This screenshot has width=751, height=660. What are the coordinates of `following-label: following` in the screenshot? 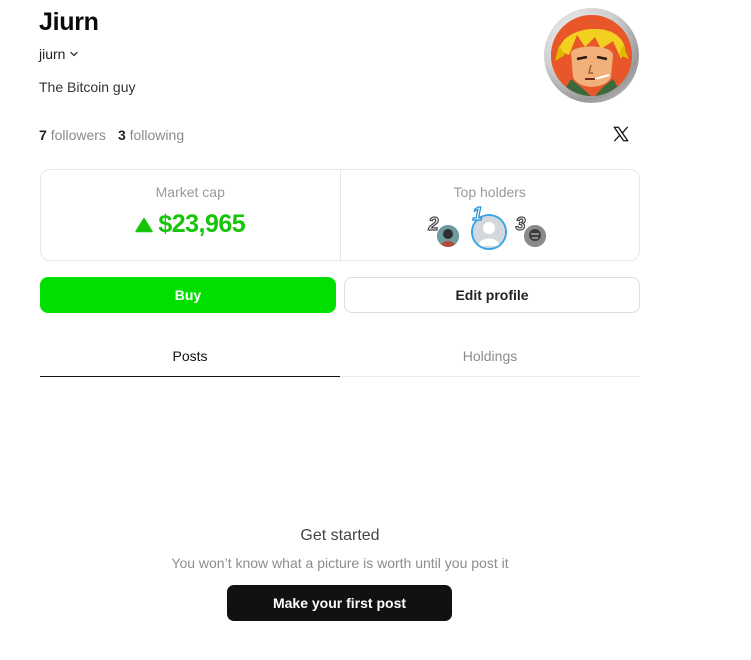 It's located at (157, 135).